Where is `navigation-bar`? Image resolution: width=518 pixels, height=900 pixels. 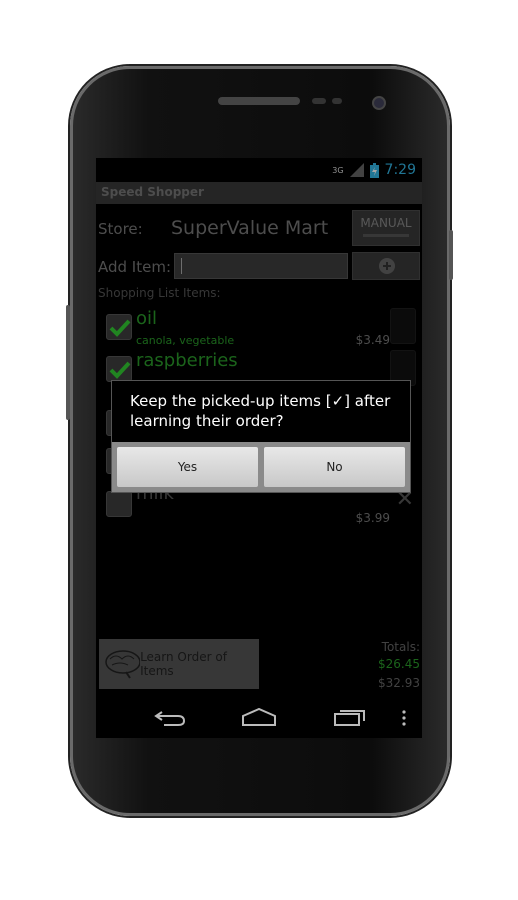
navigation-bar is located at coordinates (259, 718).